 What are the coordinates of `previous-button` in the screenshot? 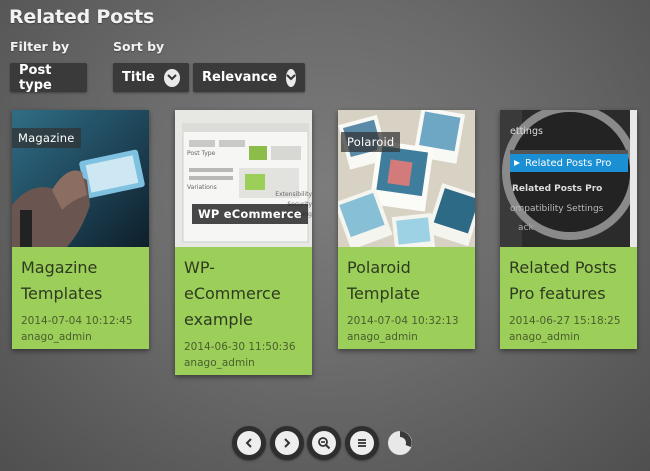 It's located at (249, 443).